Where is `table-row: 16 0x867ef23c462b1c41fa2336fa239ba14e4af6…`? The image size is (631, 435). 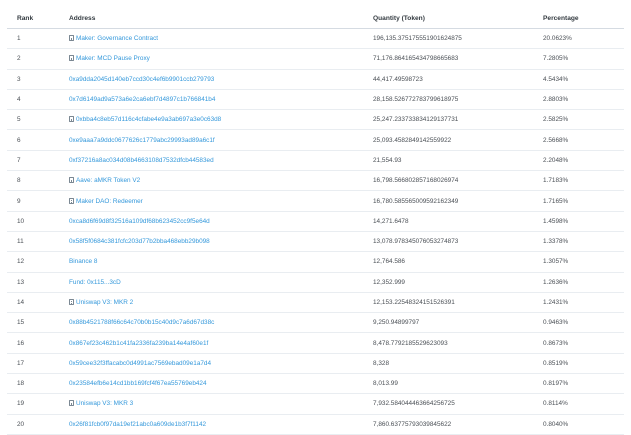
table-row: 16 0x867ef23c462b1c41fa2336fa239ba14e4af6… is located at coordinates (315, 343).